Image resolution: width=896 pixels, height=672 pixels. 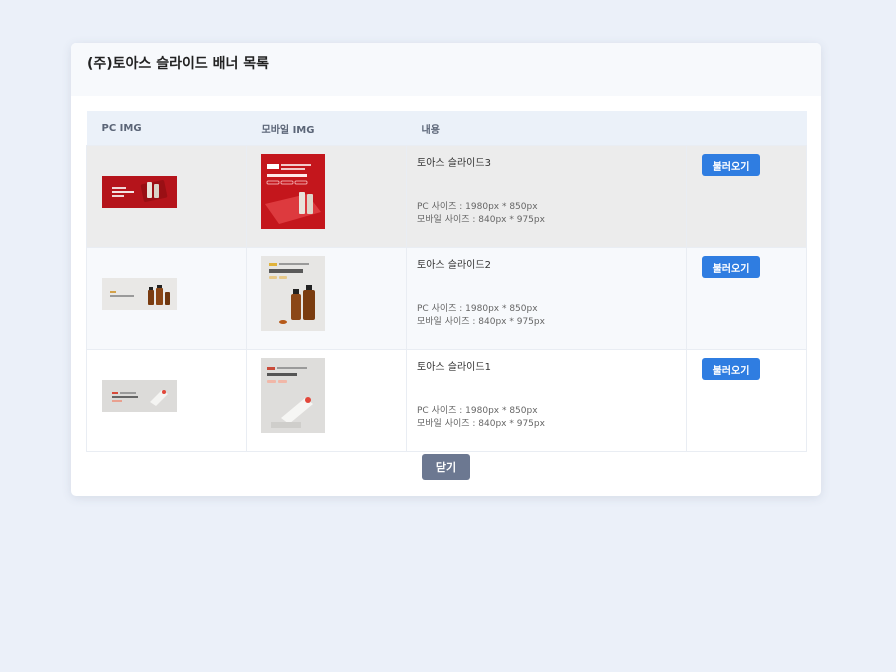 What do you see at coordinates (166, 128) in the screenshot?
I see `header-pc-img: PC IMG` at bounding box center [166, 128].